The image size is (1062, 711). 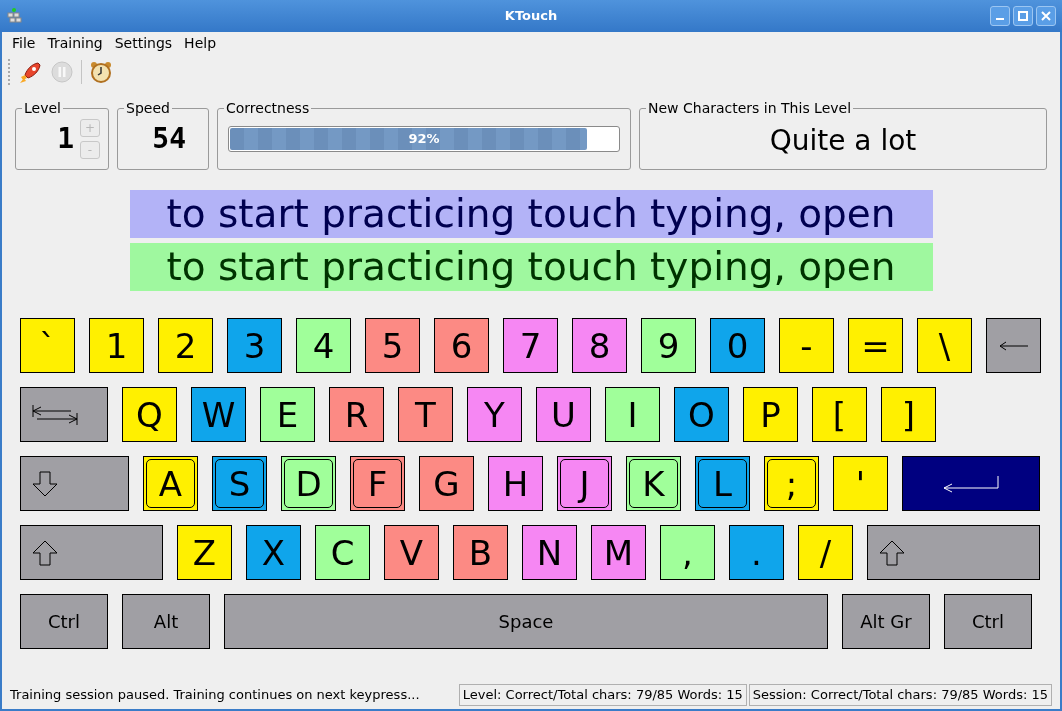 I want to click on key: 2, so click(x=185, y=345).